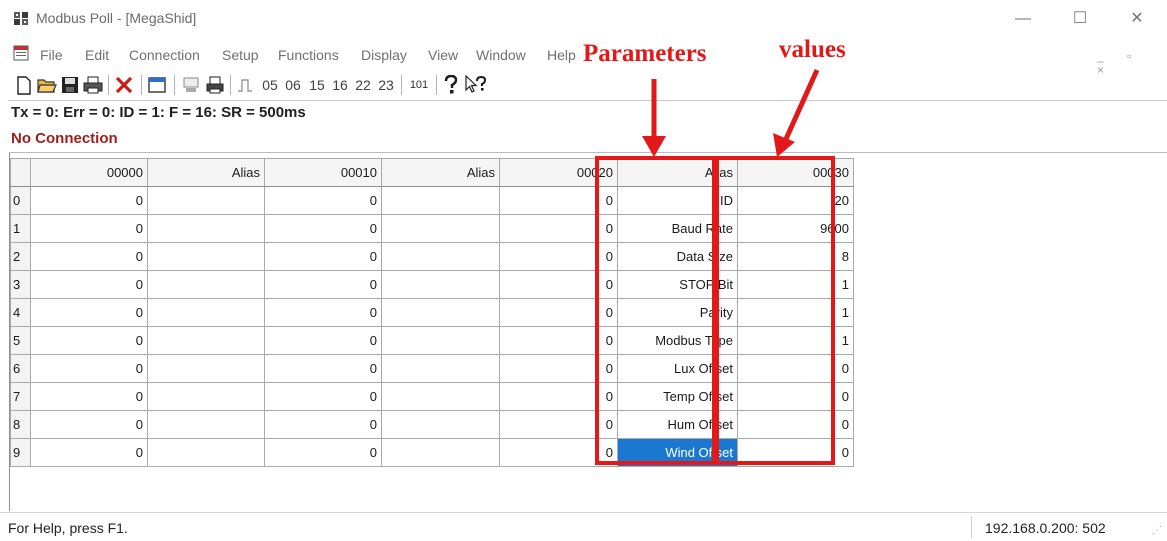  I want to click on parameter-value-cell: 9600, so click(795, 228).